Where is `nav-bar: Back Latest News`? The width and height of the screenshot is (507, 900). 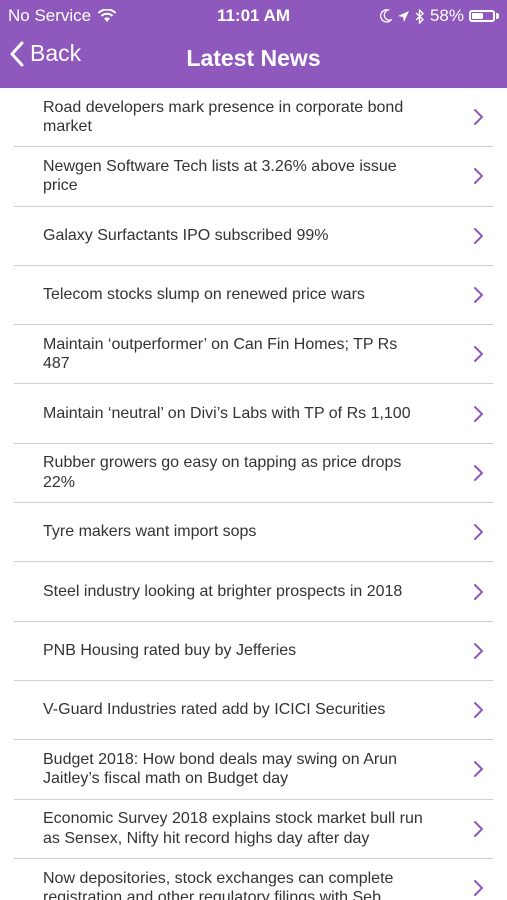
nav-bar: Back Latest News is located at coordinates (253, 59).